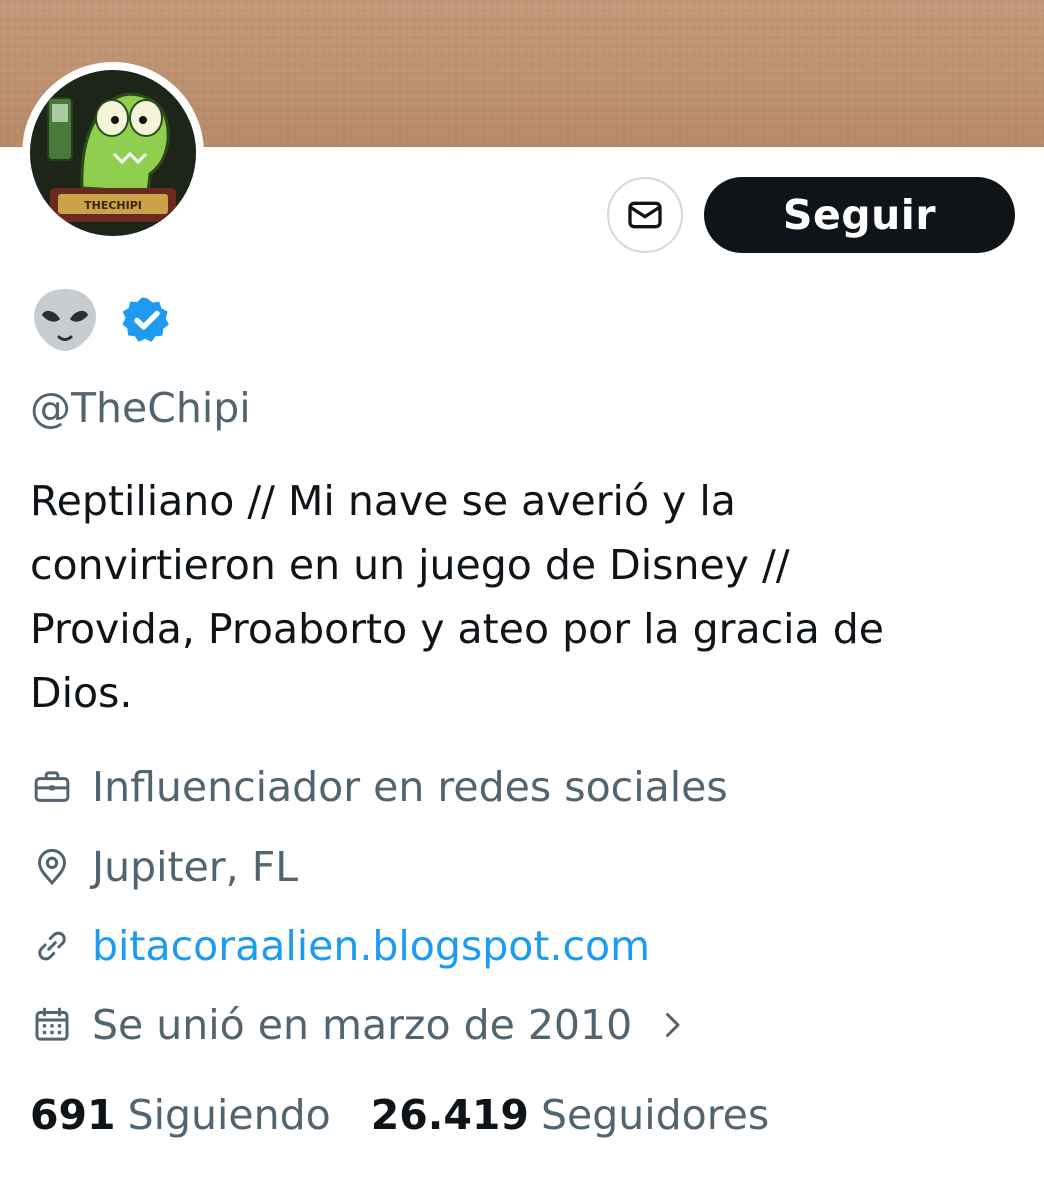  Describe the element at coordinates (52, 867) in the screenshot. I see `location-pin-icon` at that location.